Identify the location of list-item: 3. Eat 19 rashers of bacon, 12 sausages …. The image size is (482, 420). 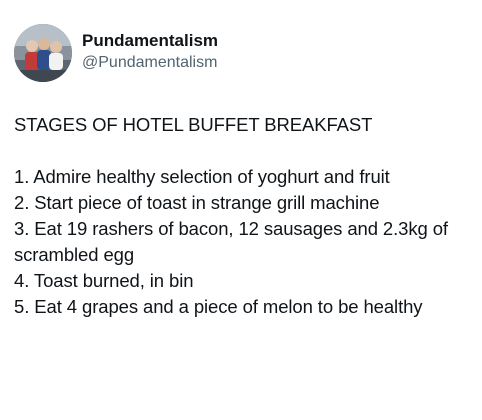
(231, 241).